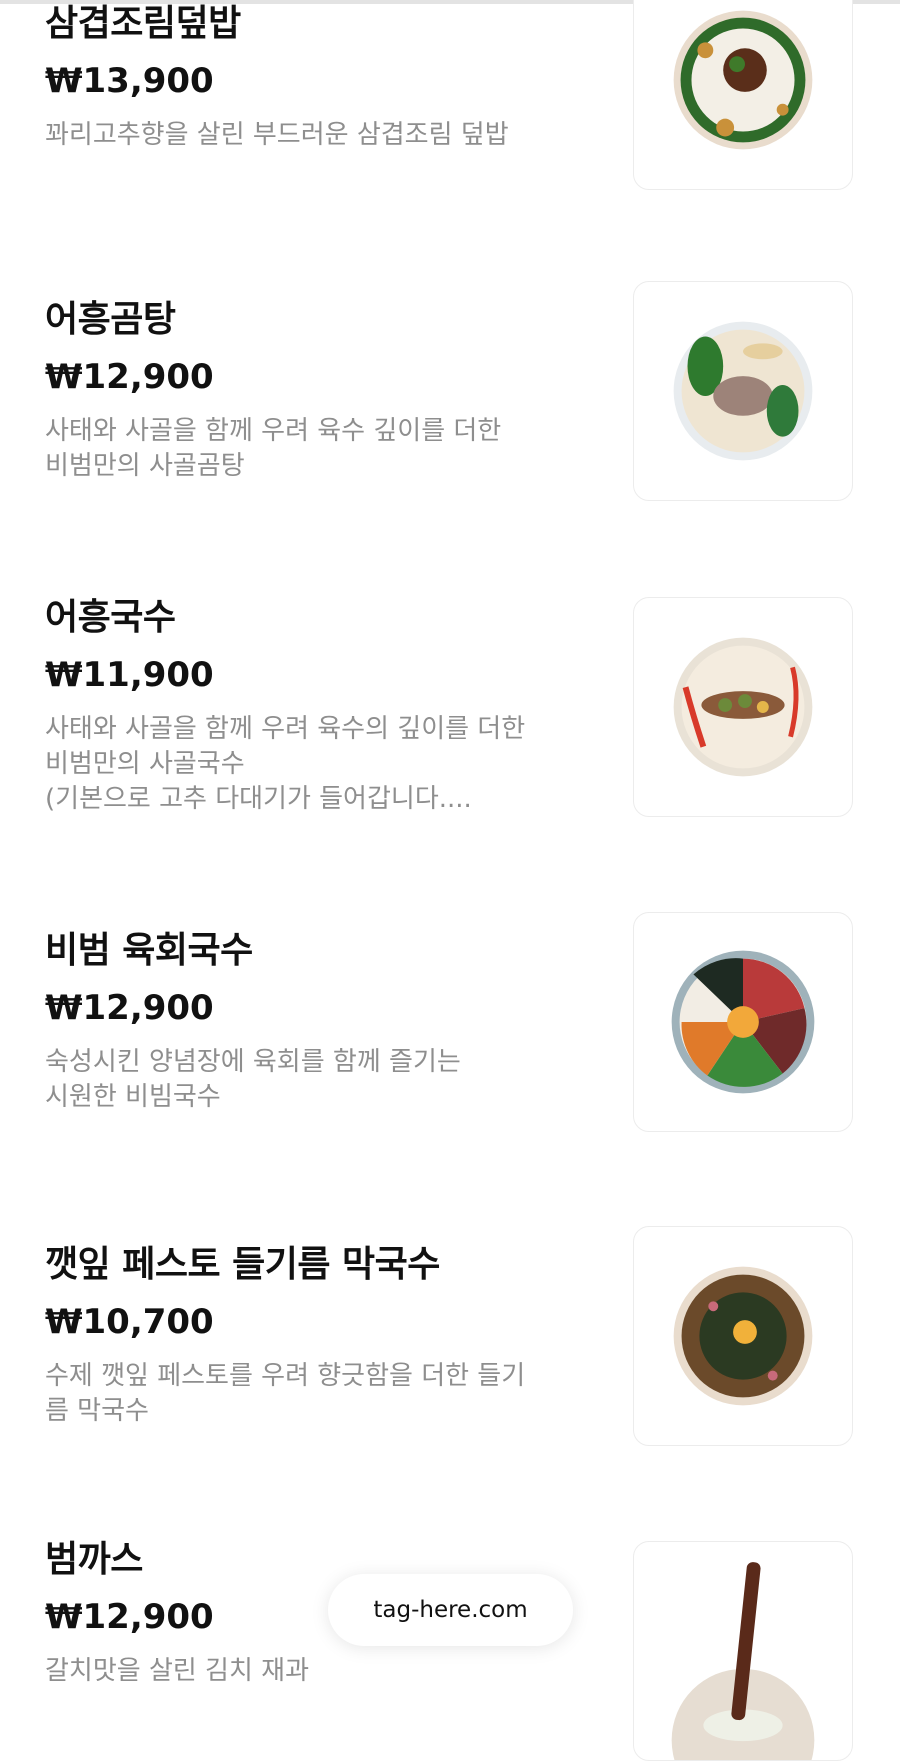 The height and width of the screenshot is (1761, 900). What do you see at coordinates (110, 617) in the screenshot?
I see `menu-item-name: 어흥국수` at bounding box center [110, 617].